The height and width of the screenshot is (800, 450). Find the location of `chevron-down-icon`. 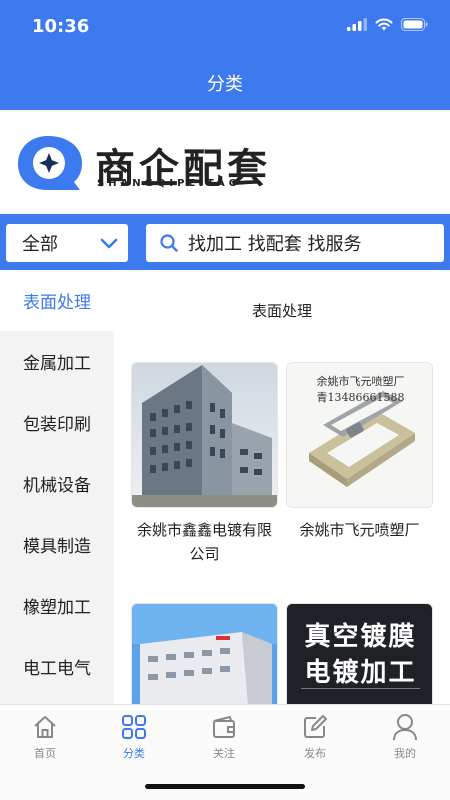

chevron-down-icon is located at coordinates (109, 243).